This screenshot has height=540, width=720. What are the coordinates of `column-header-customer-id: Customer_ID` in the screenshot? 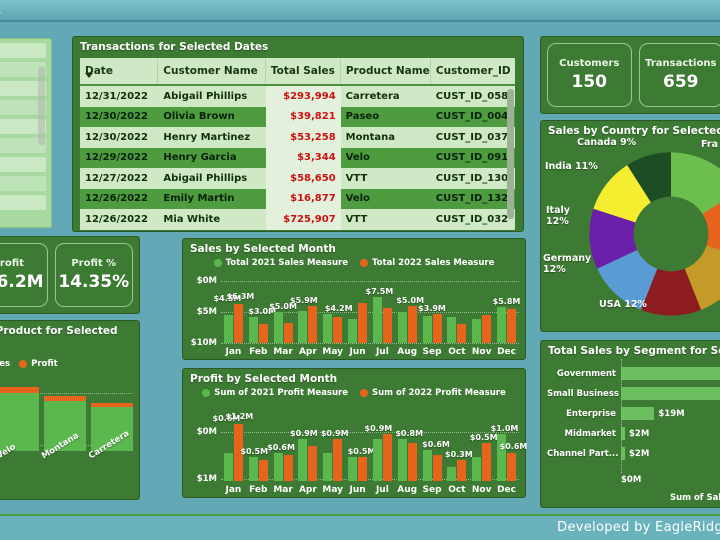 It's located at (473, 71).